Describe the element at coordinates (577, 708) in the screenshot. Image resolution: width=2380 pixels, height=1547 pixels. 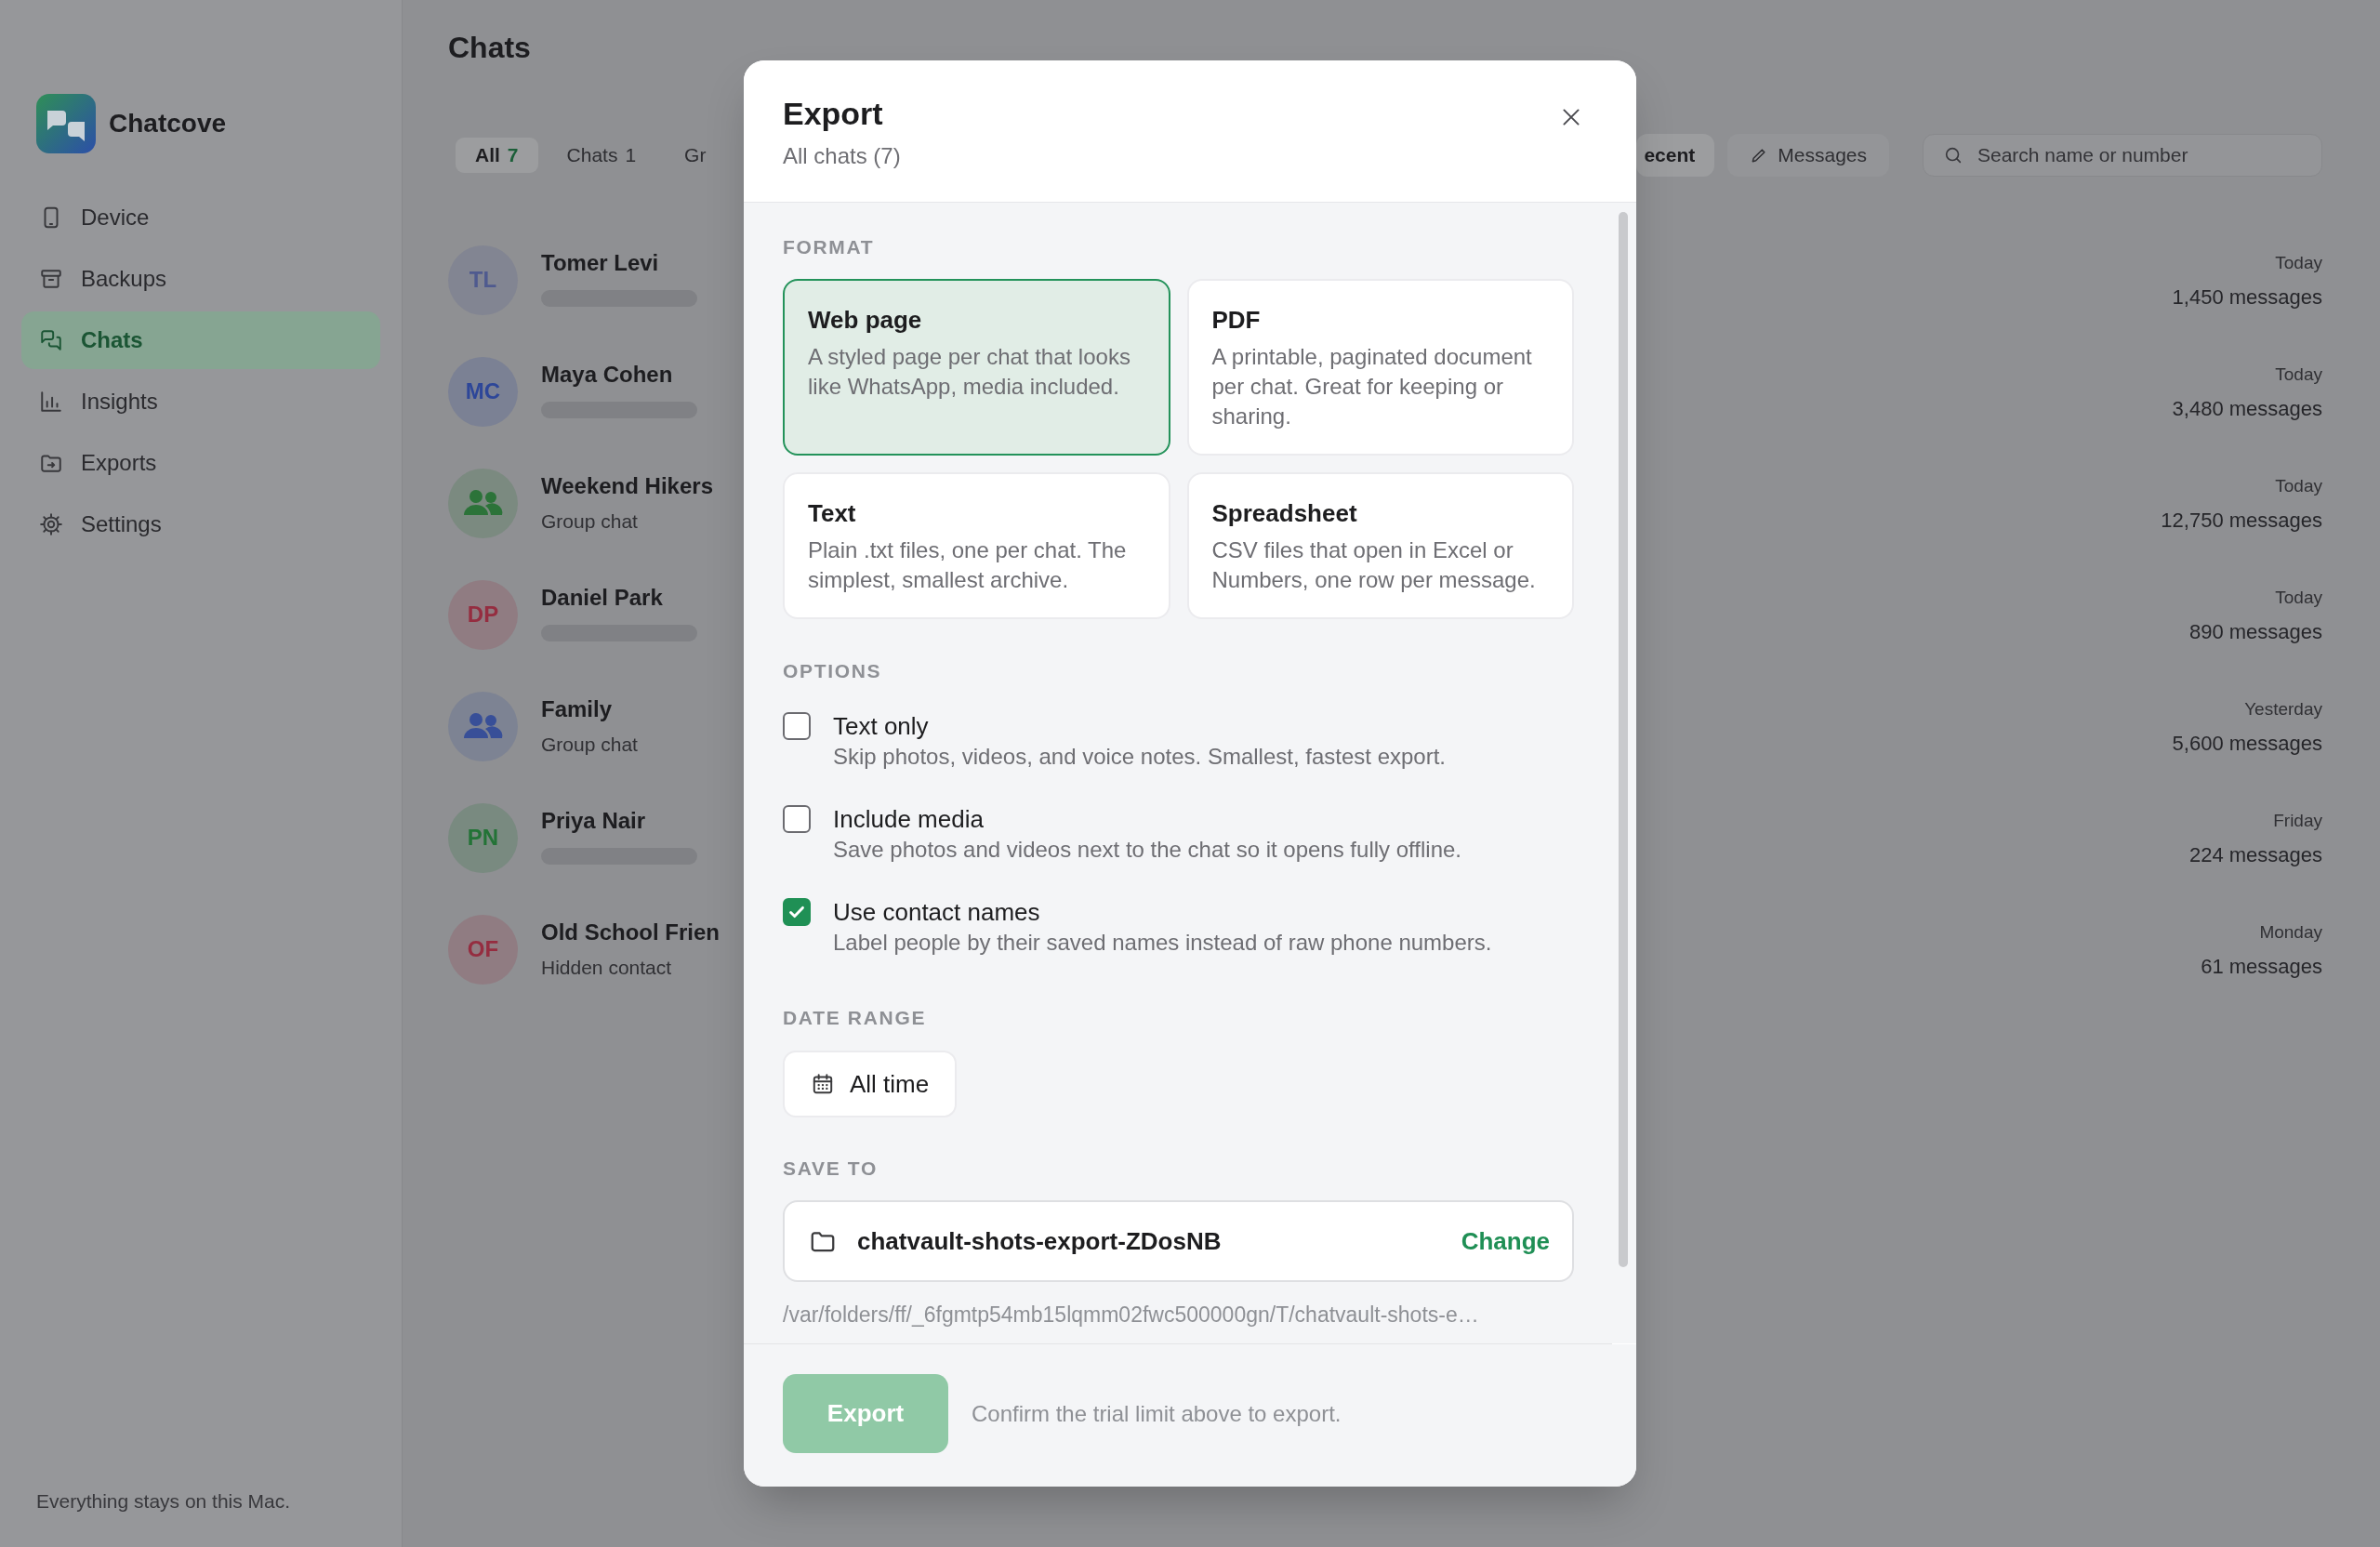
I see `chat-name: Family` at that location.